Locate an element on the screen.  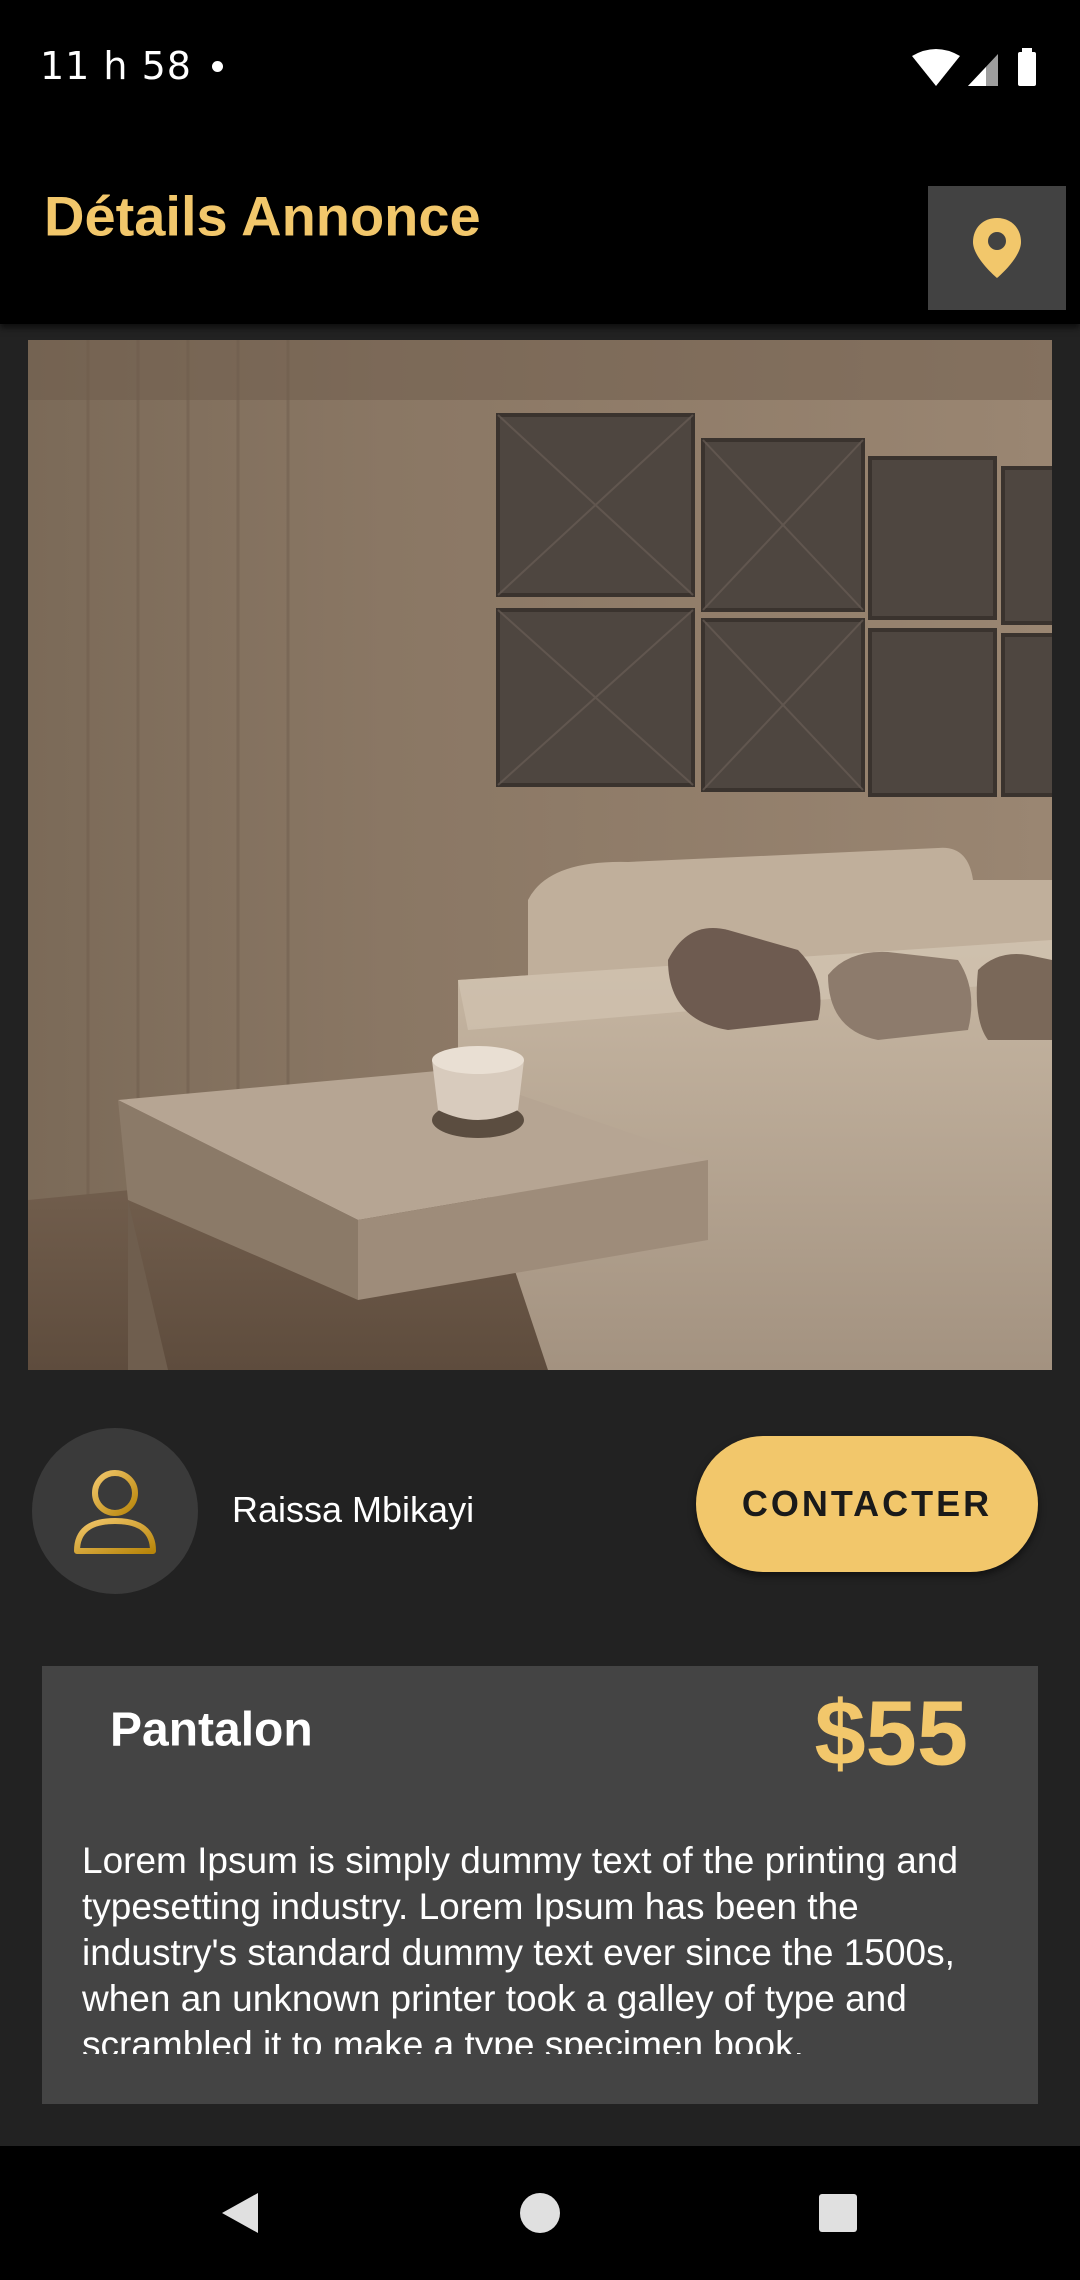
location-pin-icon is located at coordinates (997, 248).